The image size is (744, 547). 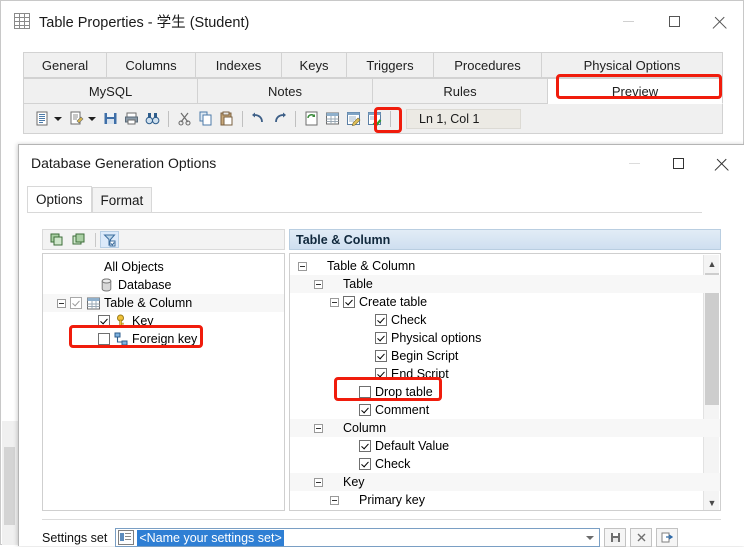 What do you see at coordinates (314, 65) in the screenshot?
I see `tab-keys: Keys` at bounding box center [314, 65].